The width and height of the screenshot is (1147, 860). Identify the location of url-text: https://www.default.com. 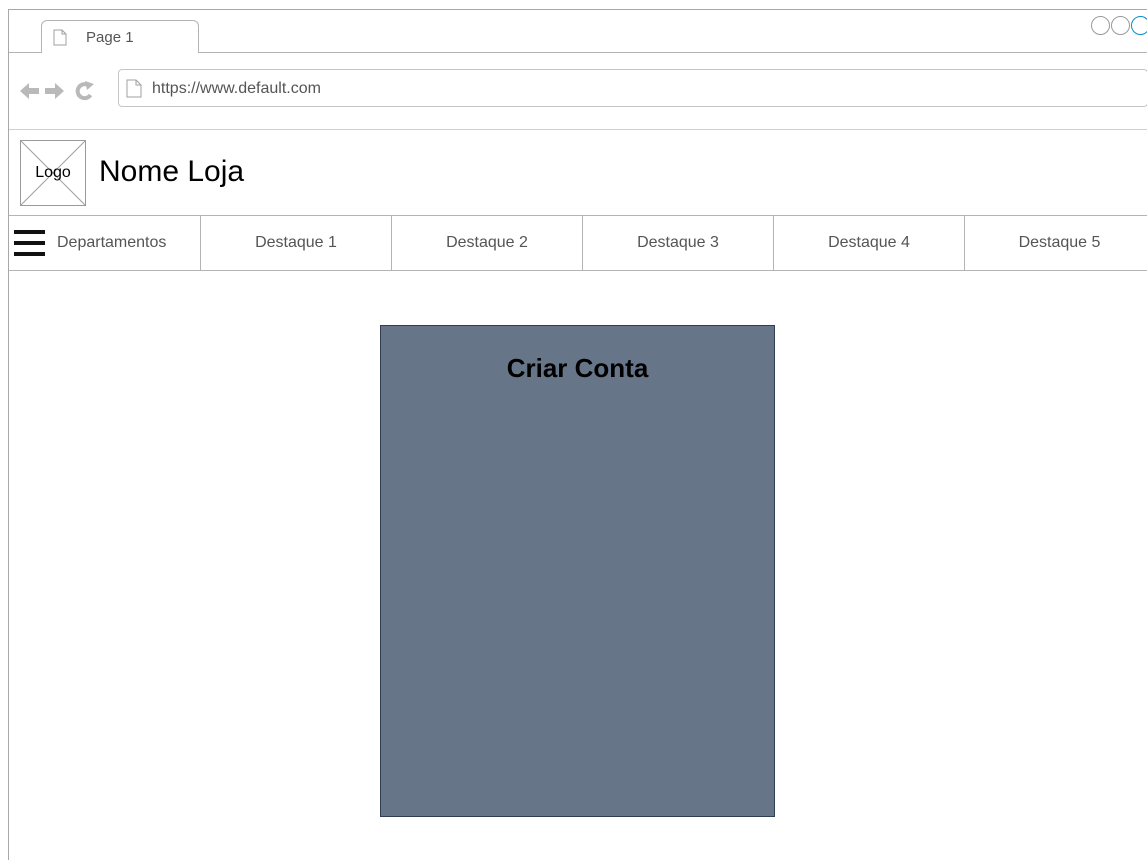
(236, 88).